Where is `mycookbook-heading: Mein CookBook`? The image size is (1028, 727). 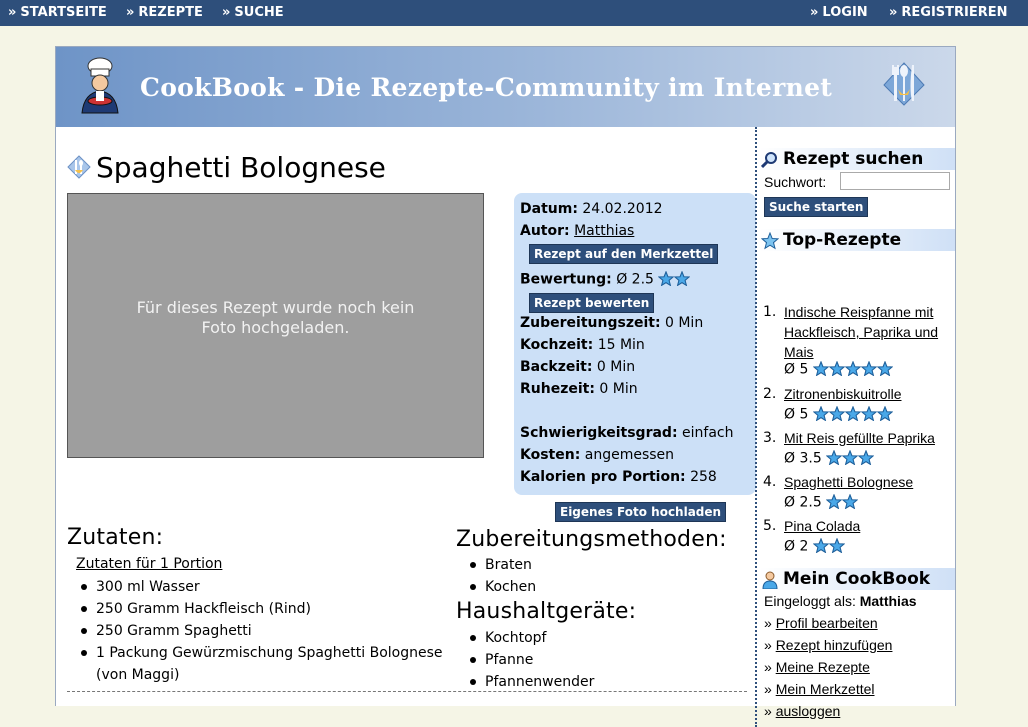 mycookbook-heading: Mein CookBook is located at coordinates (857, 579).